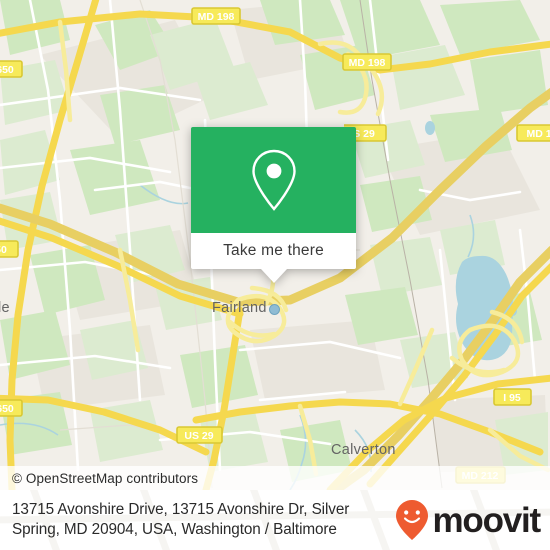 Image resolution: width=550 pixels, height=550 pixels. I want to click on shield-label-650-c: 650, so click(7, 409).